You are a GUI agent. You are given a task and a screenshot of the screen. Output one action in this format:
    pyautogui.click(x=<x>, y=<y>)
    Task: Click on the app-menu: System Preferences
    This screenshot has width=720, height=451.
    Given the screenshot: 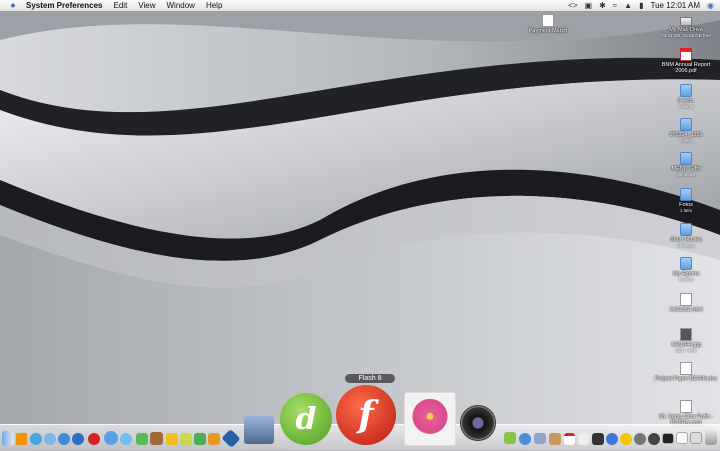 What is the action you would take?
    pyautogui.click(x=64, y=5)
    